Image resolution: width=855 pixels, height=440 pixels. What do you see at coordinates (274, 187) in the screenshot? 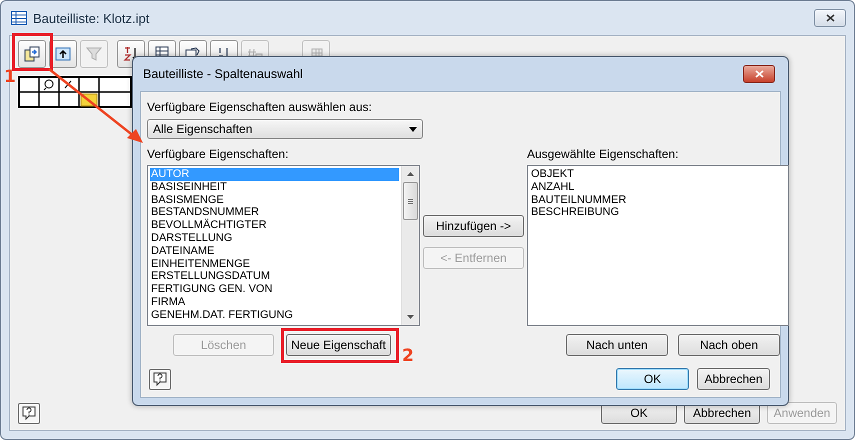
I see `list-item: BASISEINHEIT` at bounding box center [274, 187].